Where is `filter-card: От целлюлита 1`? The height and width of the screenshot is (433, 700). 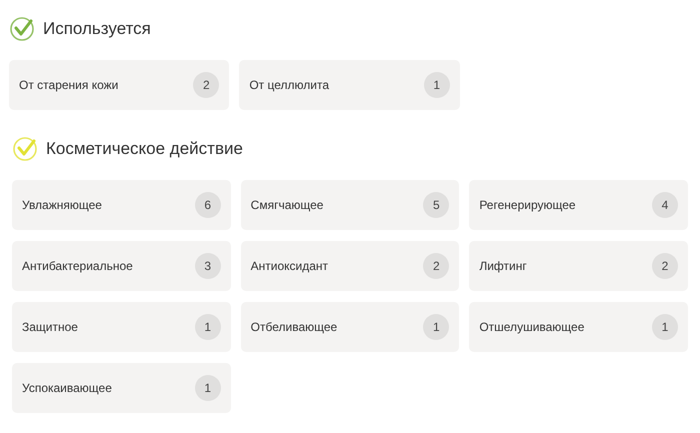 filter-card: От целлюлита 1 is located at coordinates (349, 85).